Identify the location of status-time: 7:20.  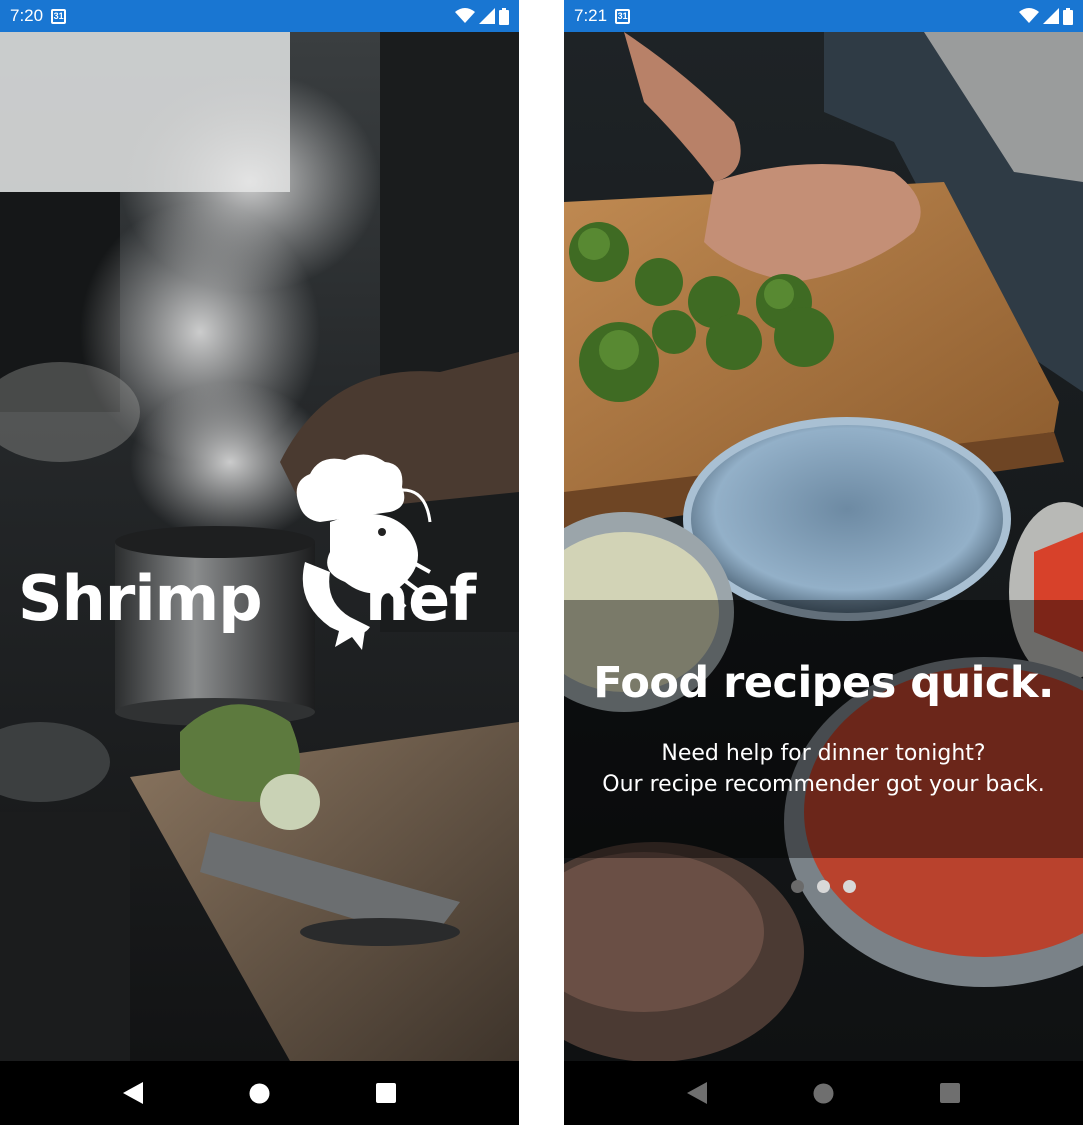
(27, 15).